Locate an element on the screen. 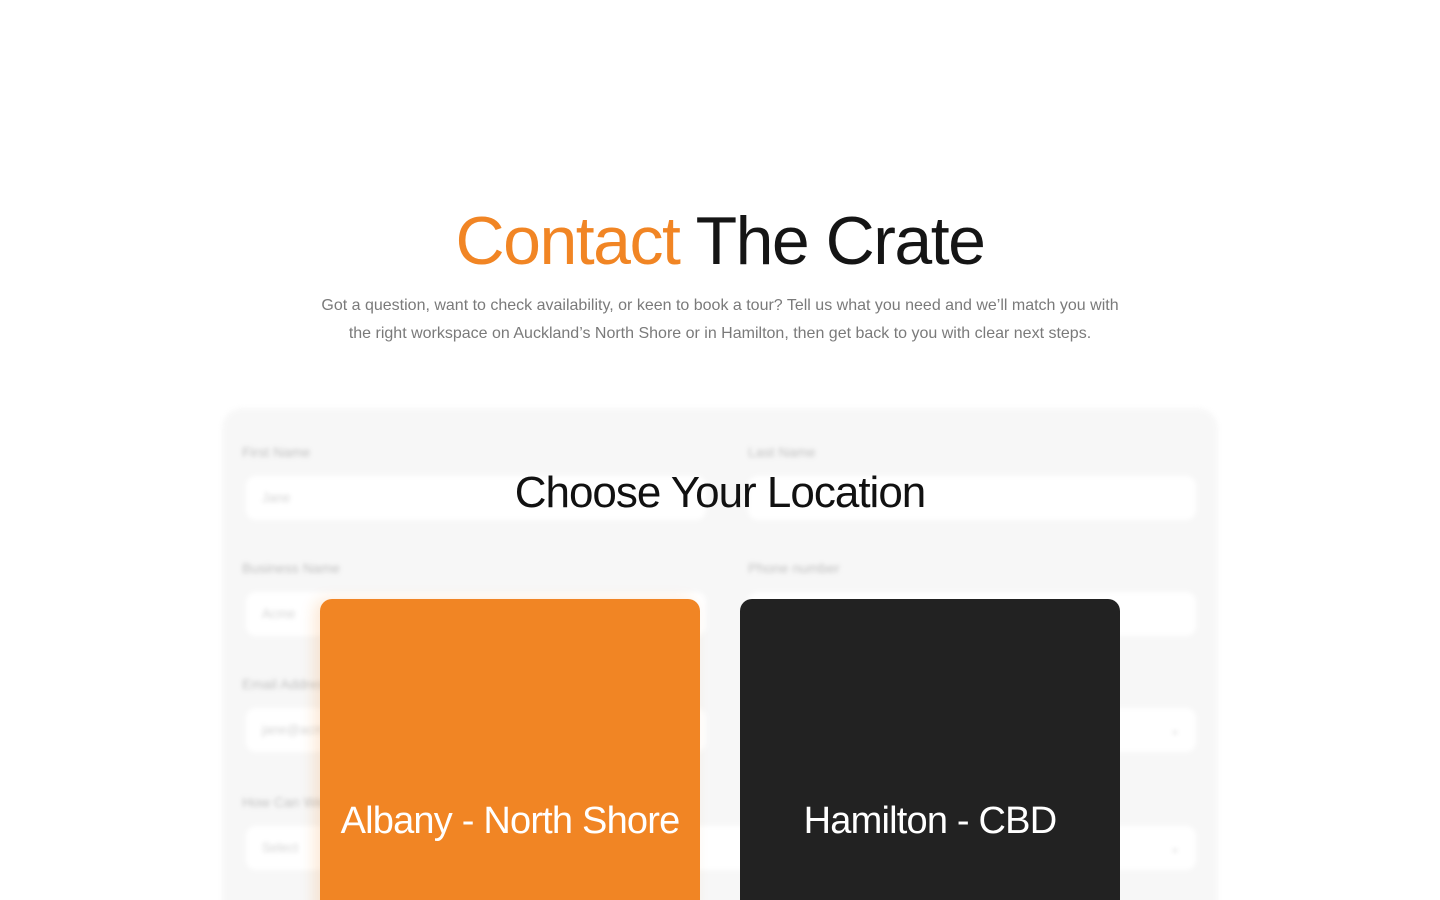 This screenshot has height=900, width=1440. location-card-label: Hamilton - CBD is located at coordinates (930, 821).